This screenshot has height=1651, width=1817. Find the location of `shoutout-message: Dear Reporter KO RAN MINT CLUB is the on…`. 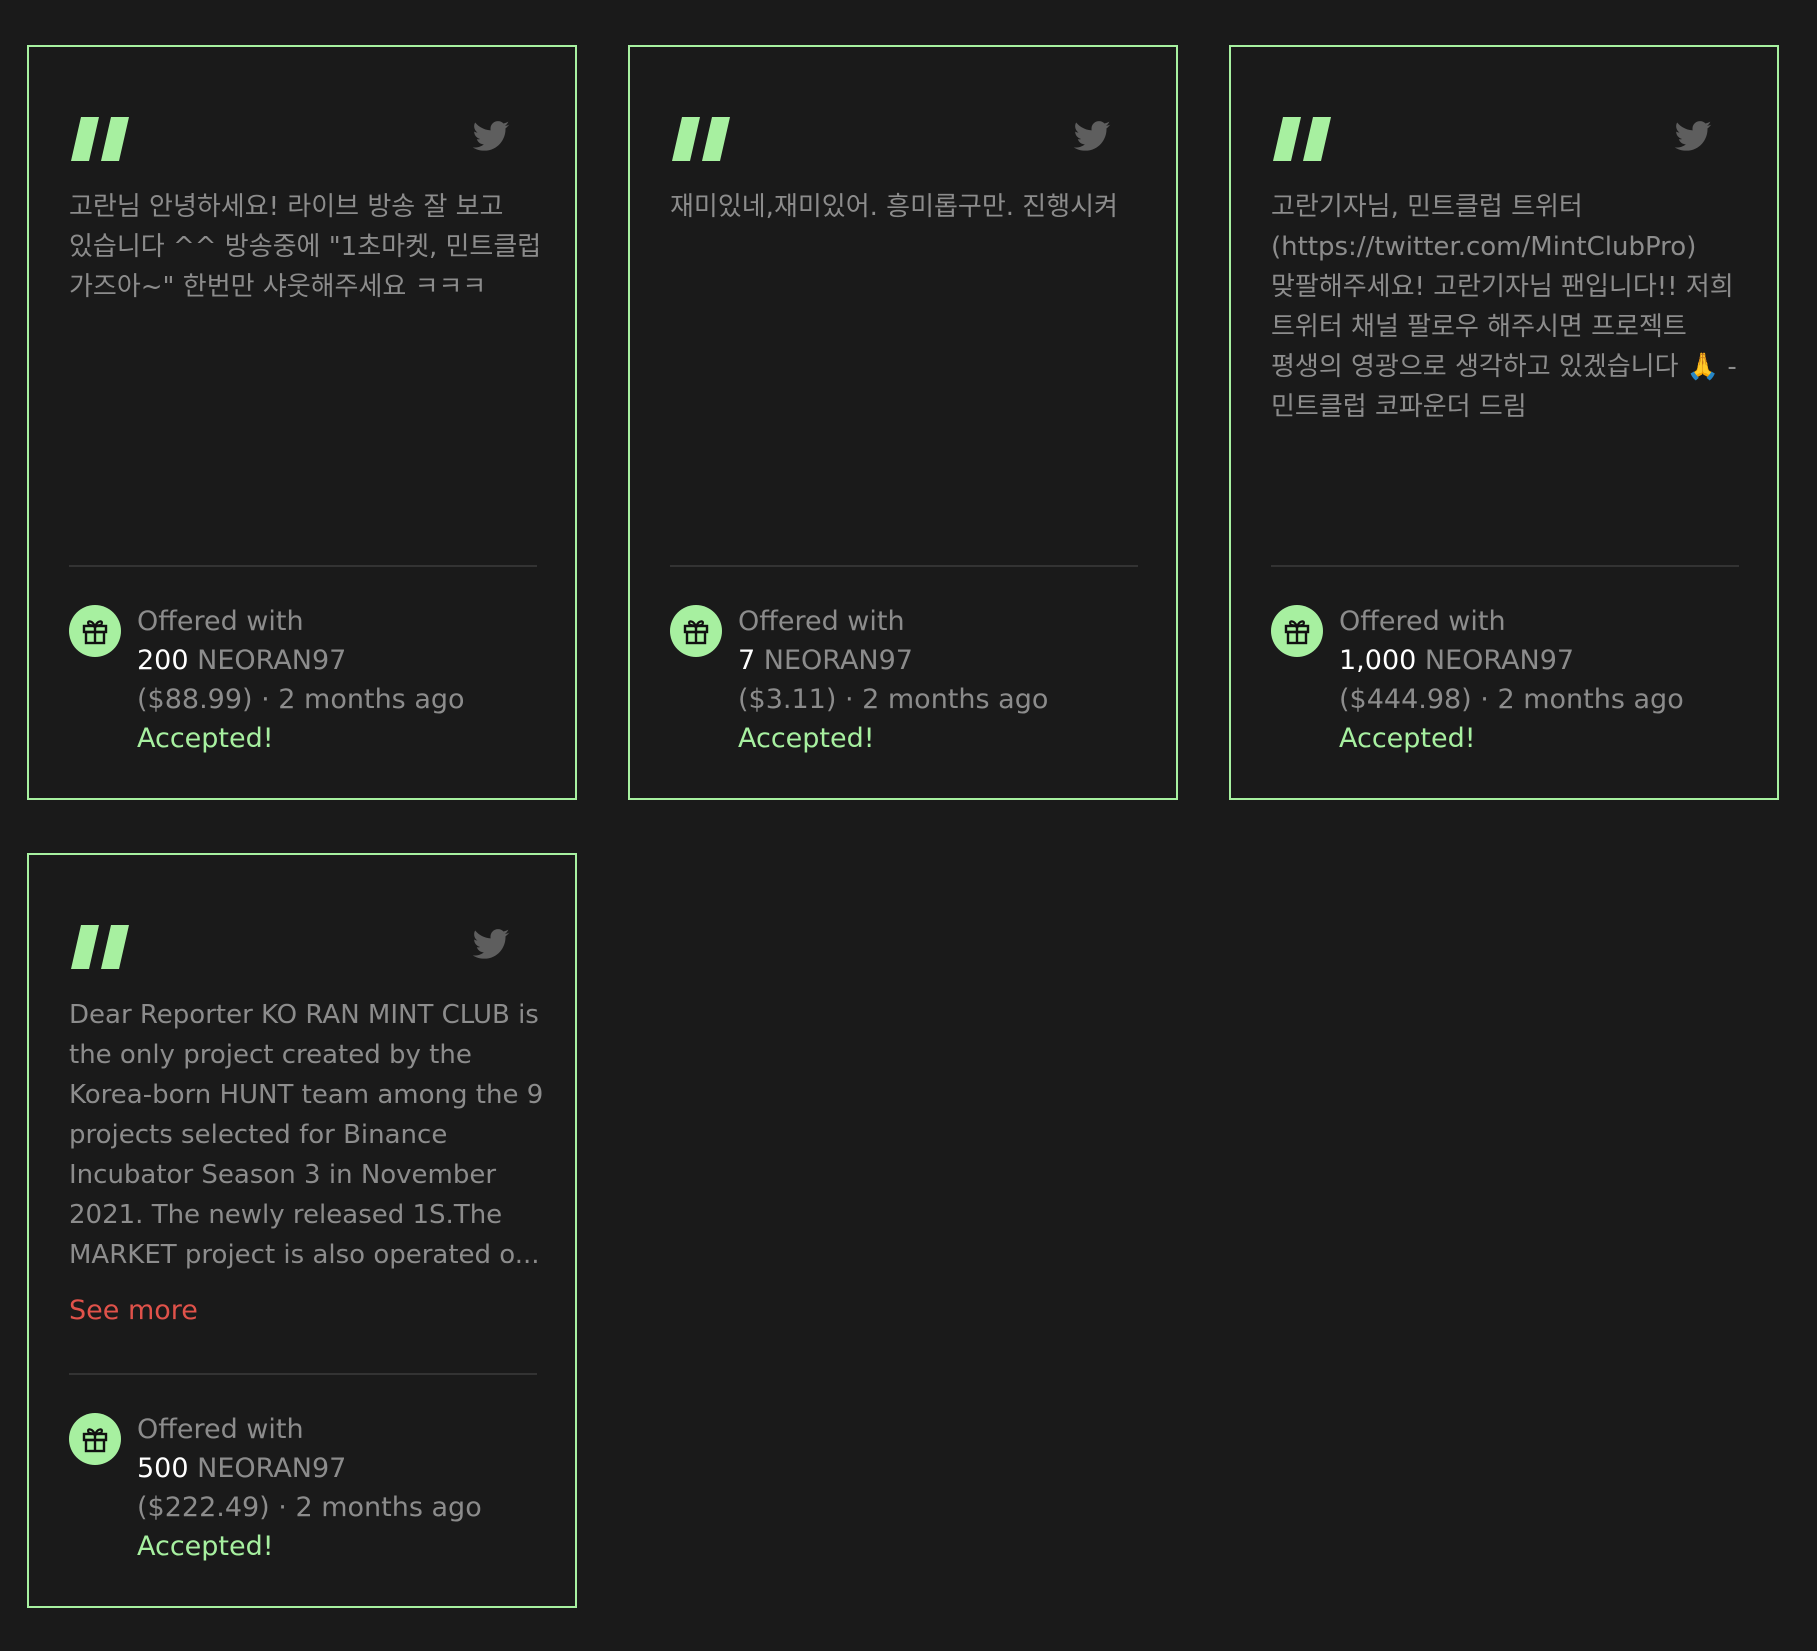

shoutout-message: Dear Reporter KO RAN MINT CLUB is the on… is located at coordinates (310, 1135).